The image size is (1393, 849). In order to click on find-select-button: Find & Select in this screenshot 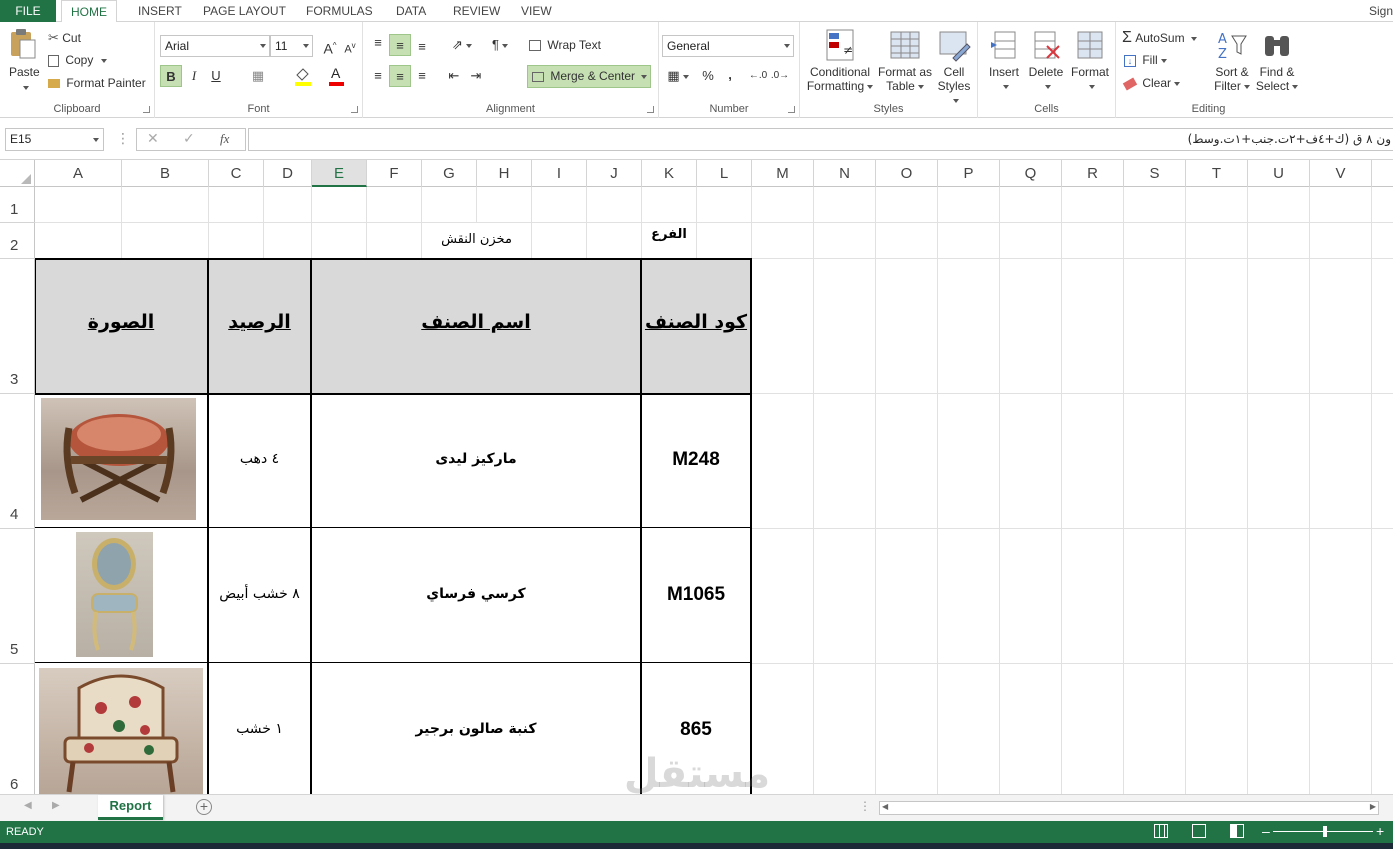, I will do `click(1277, 63)`.